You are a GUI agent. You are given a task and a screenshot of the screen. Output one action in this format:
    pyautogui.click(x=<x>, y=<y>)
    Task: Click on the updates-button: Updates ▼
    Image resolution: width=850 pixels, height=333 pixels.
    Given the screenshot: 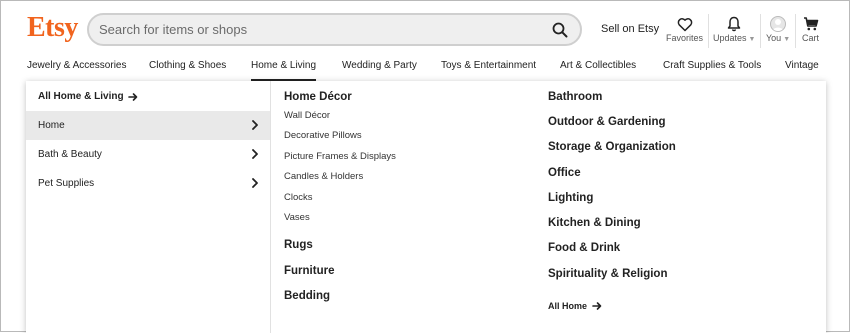 What is the action you would take?
    pyautogui.click(x=734, y=31)
    